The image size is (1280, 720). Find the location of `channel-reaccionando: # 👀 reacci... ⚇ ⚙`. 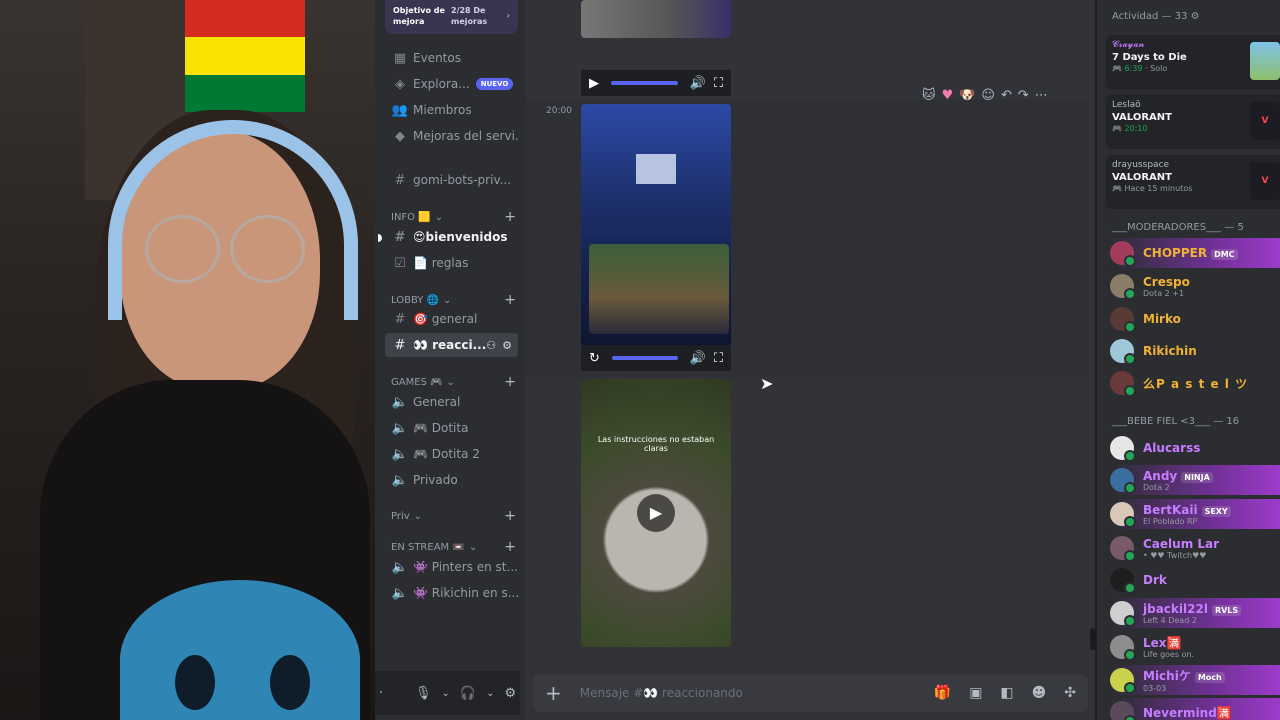

channel-reaccionando: # 👀 reacci... ⚇ ⚙ is located at coordinates (451, 345).